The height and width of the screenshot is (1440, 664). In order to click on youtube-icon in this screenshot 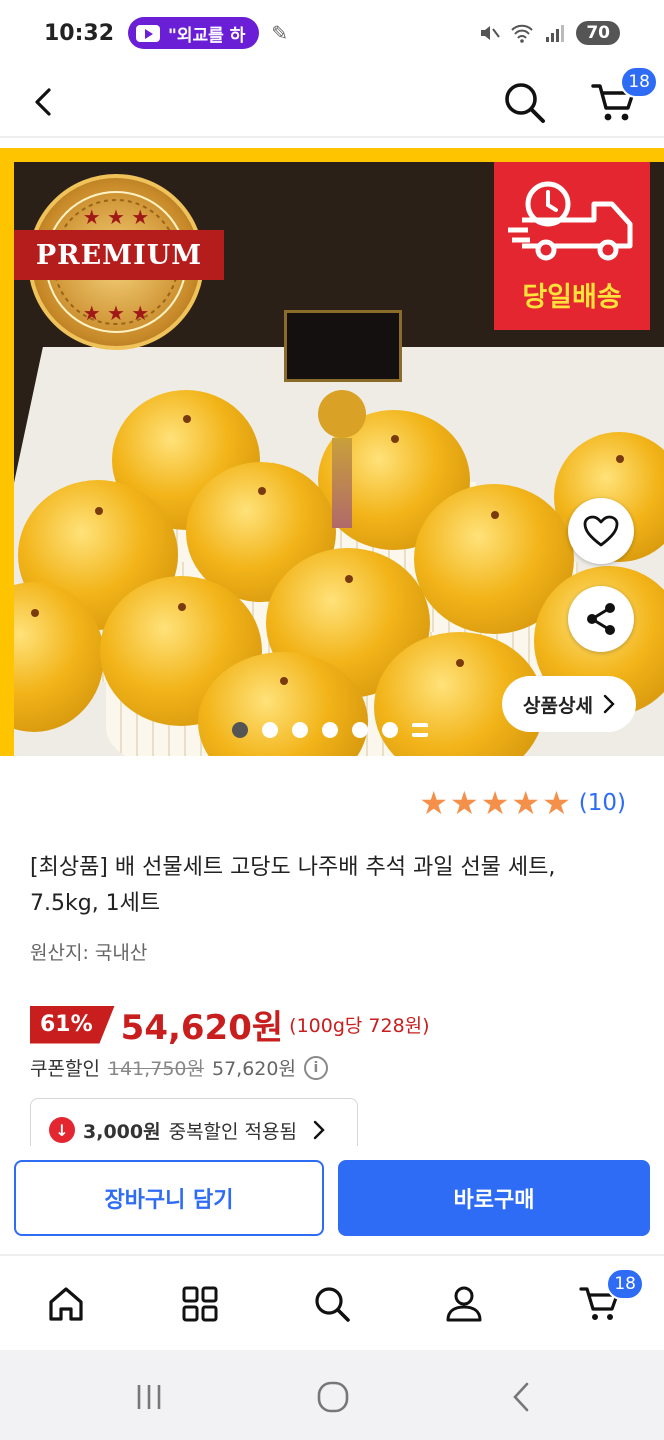, I will do `click(148, 33)`.